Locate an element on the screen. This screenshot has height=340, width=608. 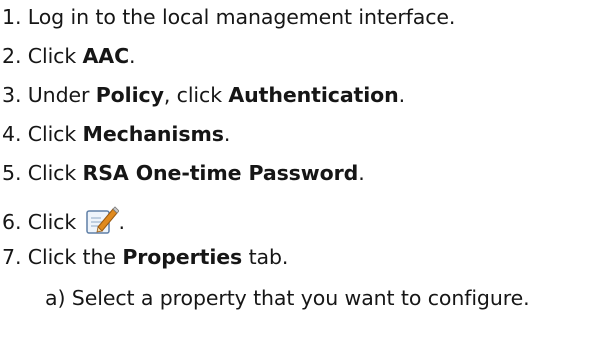
step-number: 5. is located at coordinates (12, 173).